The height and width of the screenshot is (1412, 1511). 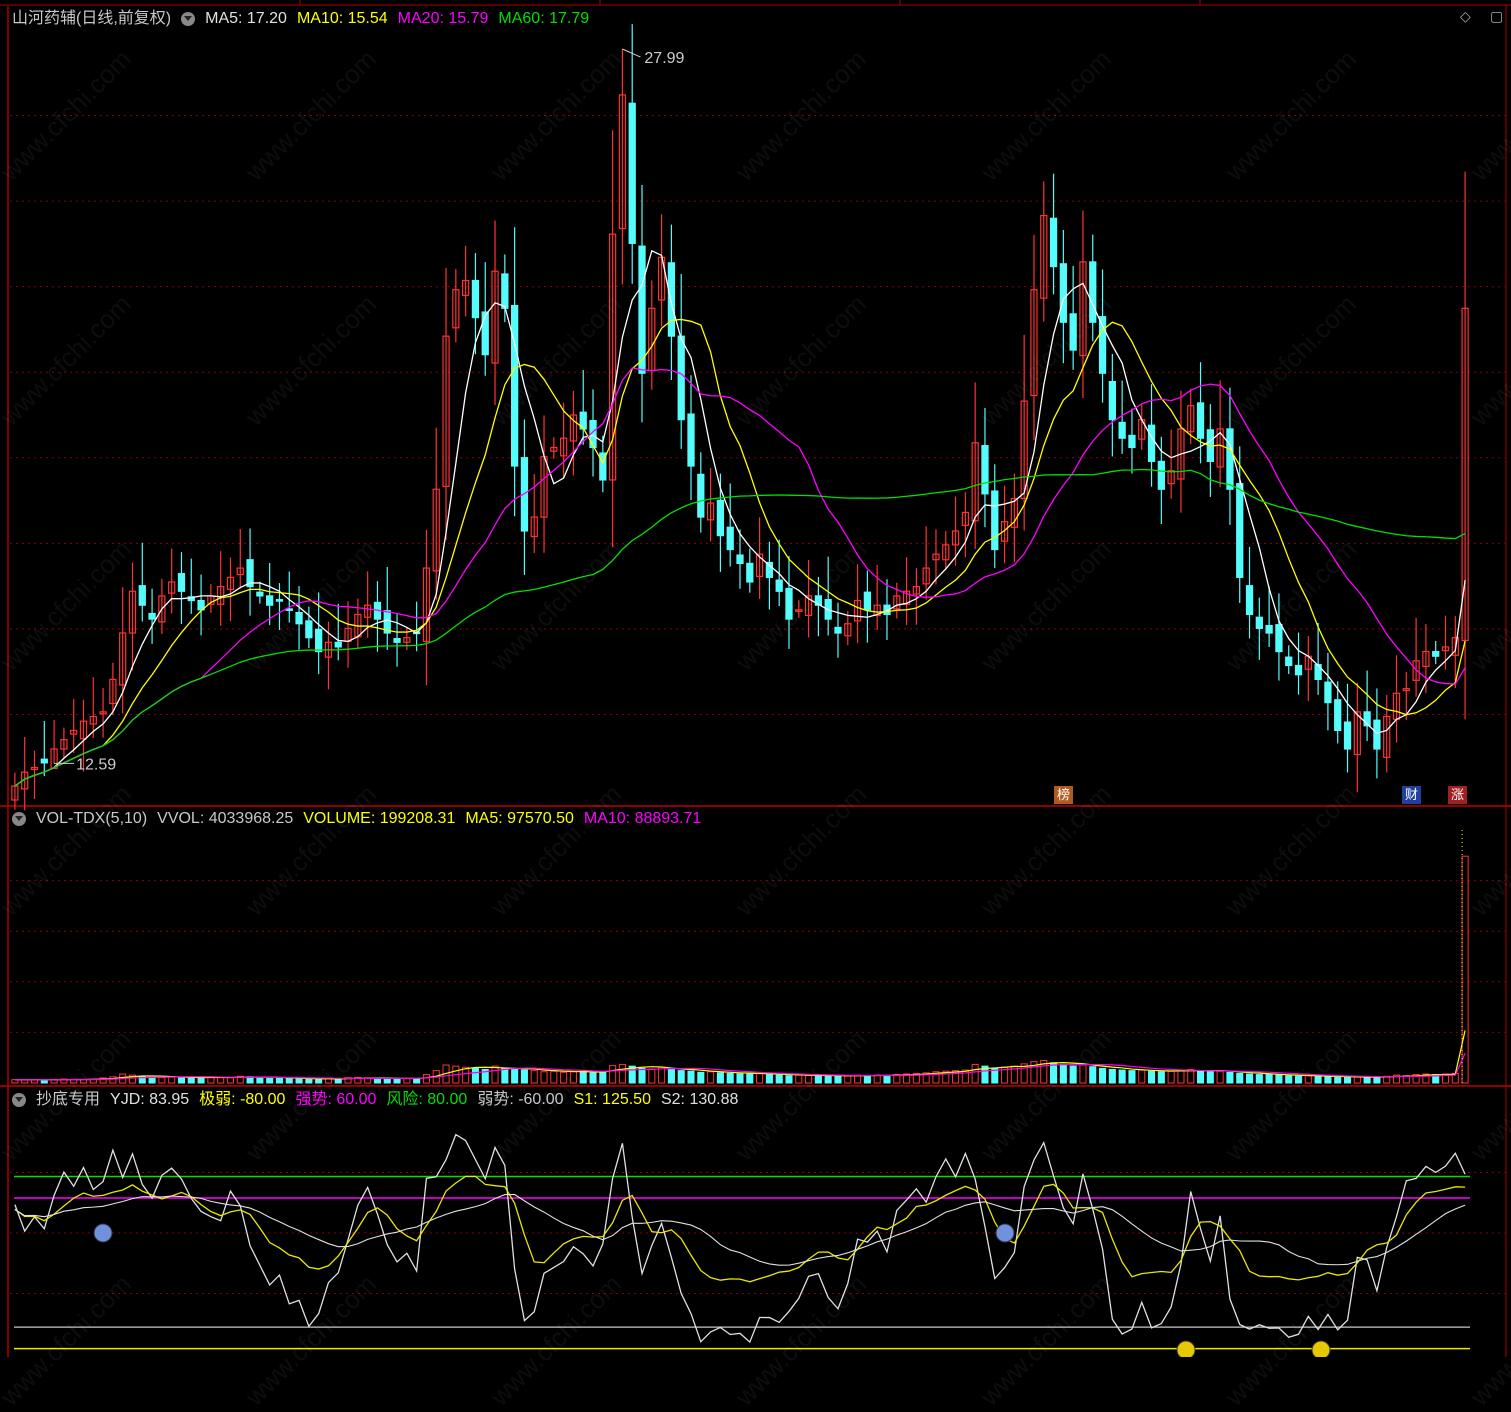 What do you see at coordinates (612, 1099) in the screenshot?
I see `s1-readout: S1: 125.50` at bounding box center [612, 1099].